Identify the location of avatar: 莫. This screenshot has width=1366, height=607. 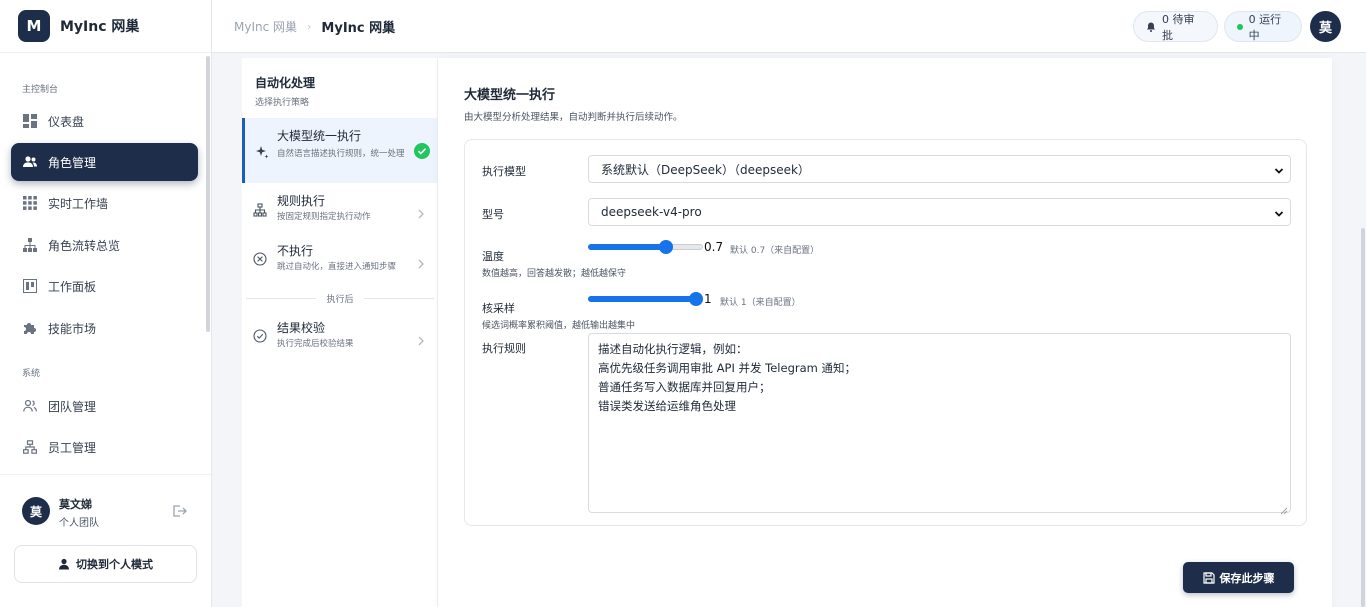
(1325, 26).